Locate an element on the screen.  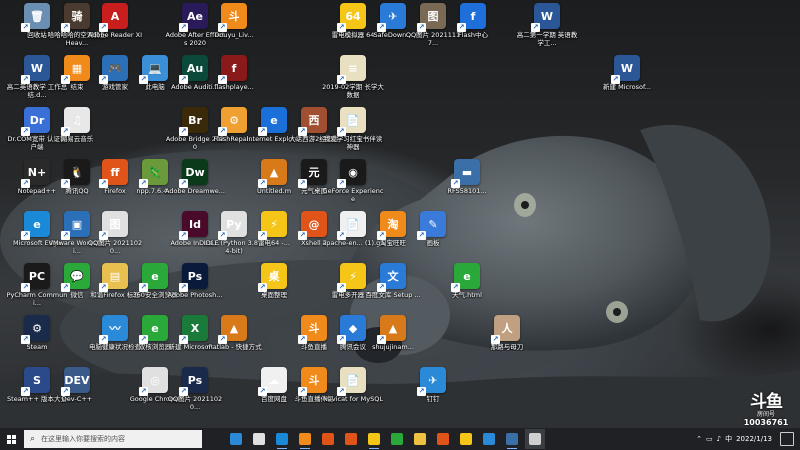
adobe-reader-icon: A is located at coordinates (113, 17).